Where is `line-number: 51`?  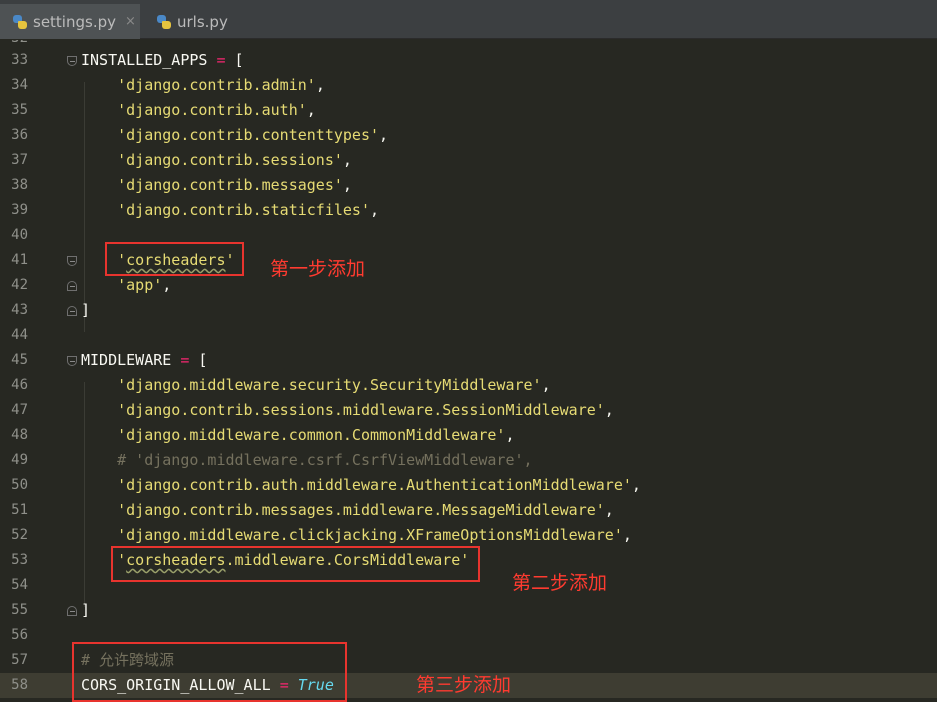 line-number: 51 is located at coordinates (19, 510).